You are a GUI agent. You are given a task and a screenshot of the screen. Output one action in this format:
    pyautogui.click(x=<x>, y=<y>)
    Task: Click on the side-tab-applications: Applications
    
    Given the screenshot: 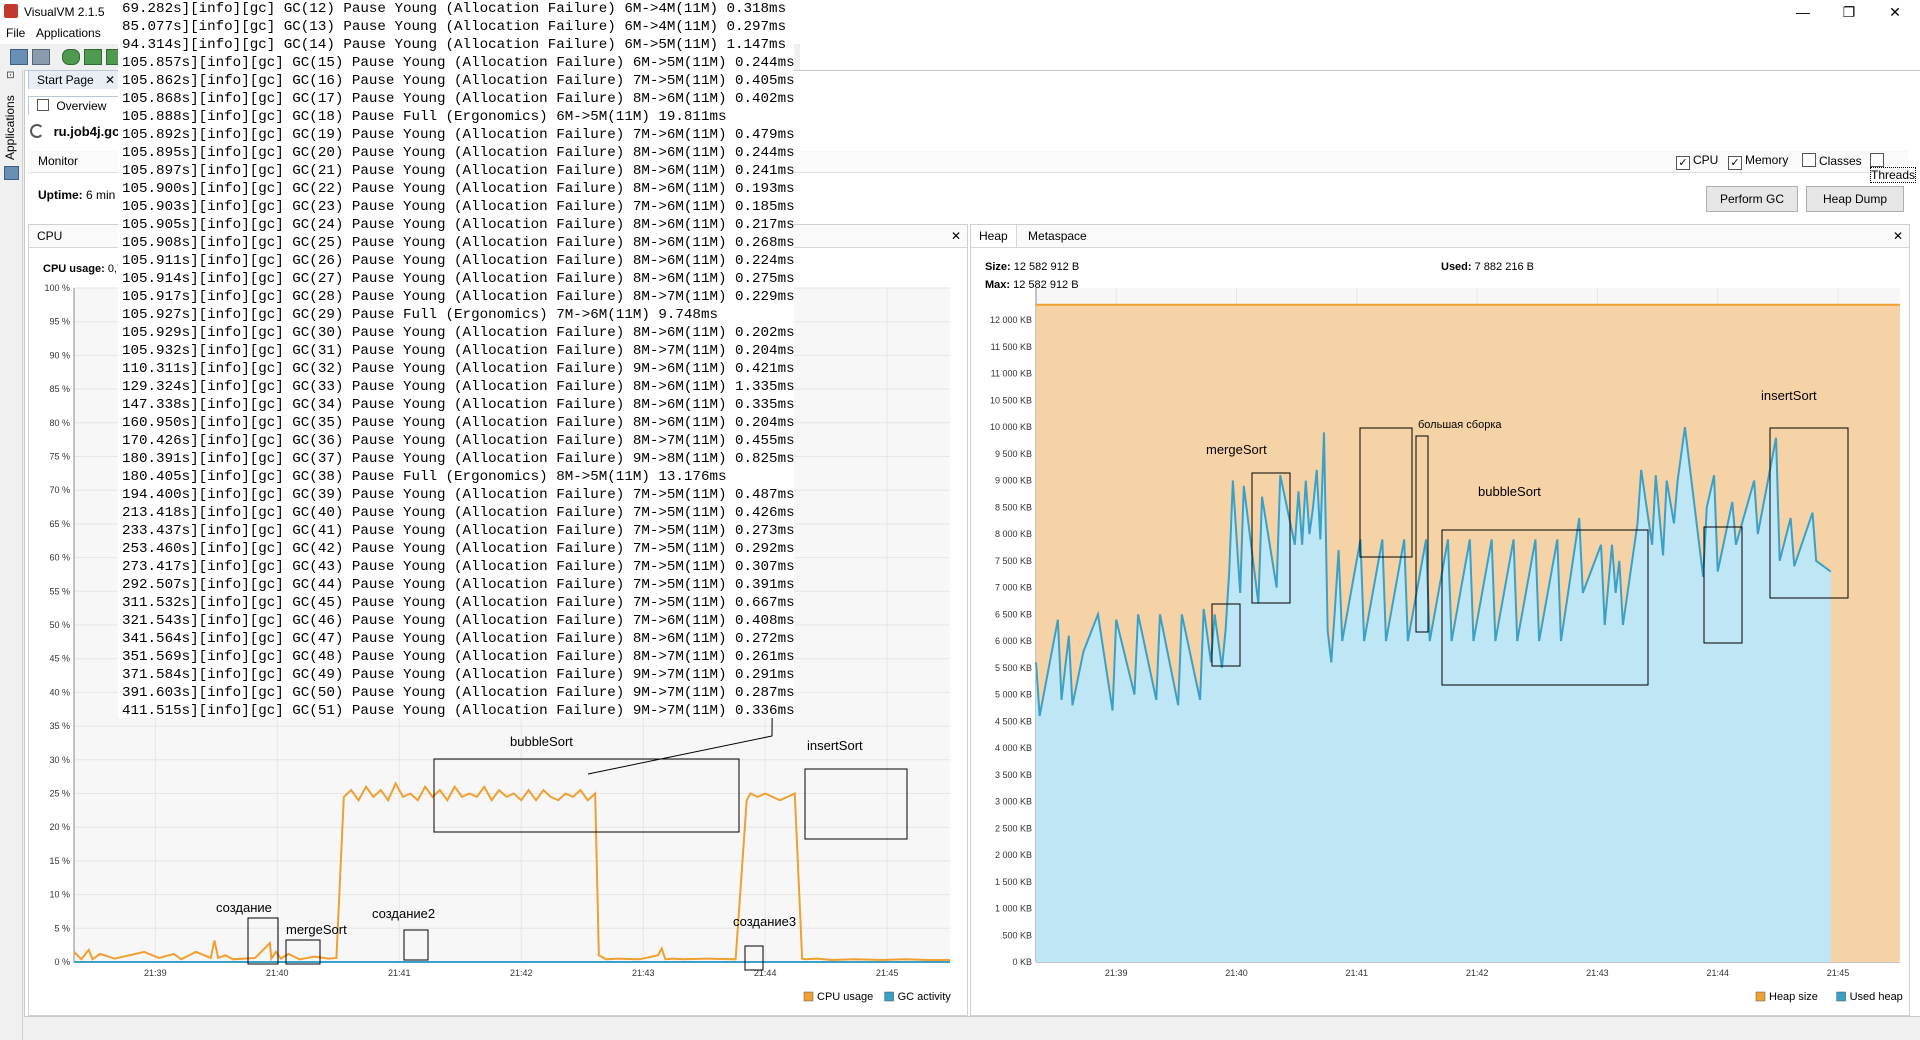 What is the action you would take?
    pyautogui.click(x=10, y=127)
    